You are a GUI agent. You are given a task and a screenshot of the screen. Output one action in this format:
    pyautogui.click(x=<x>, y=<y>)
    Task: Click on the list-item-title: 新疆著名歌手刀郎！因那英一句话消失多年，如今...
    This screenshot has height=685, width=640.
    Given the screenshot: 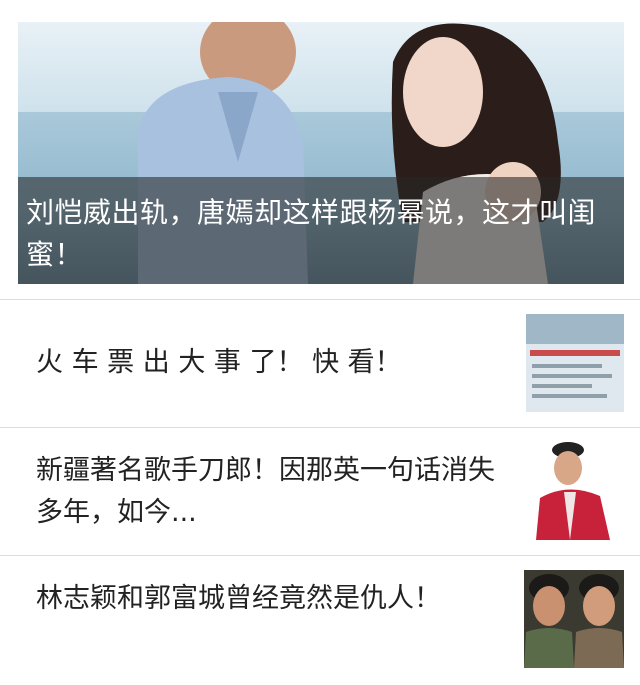 What is the action you would take?
    pyautogui.click(x=265, y=491)
    